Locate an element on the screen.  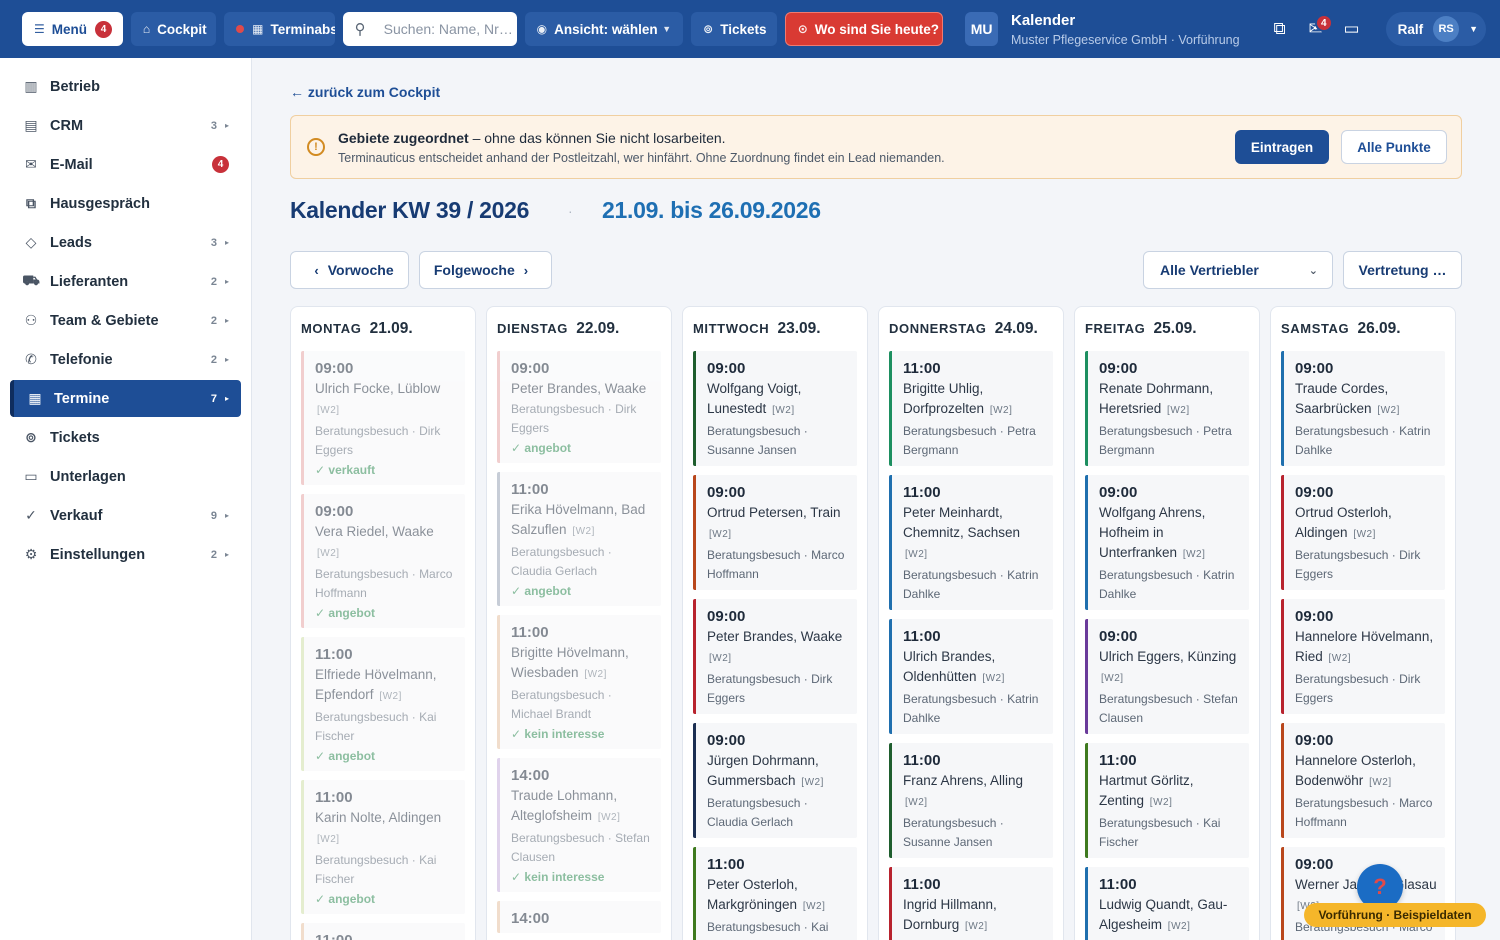
terminabsage-button: ▦ Terminabsage is located at coordinates (279, 29).